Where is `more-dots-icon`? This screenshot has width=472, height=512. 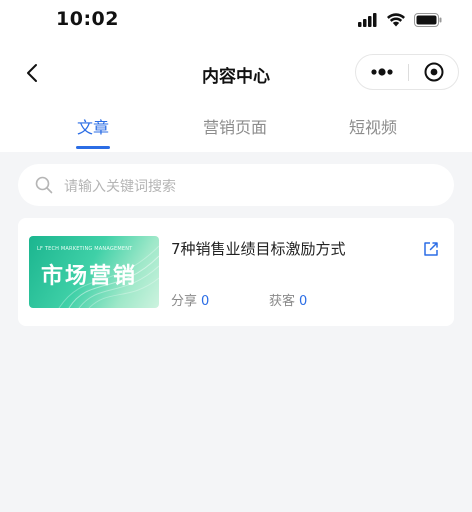
more-dots-icon is located at coordinates (382, 72).